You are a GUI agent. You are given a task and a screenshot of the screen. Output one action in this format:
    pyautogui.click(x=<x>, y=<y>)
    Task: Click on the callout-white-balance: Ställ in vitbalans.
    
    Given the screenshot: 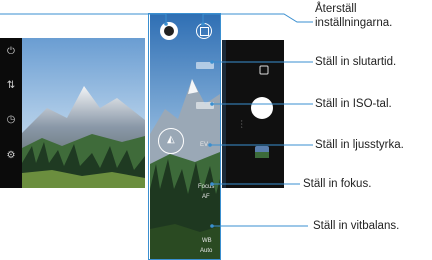 What is the action you would take?
    pyautogui.click(x=356, y=226)
    